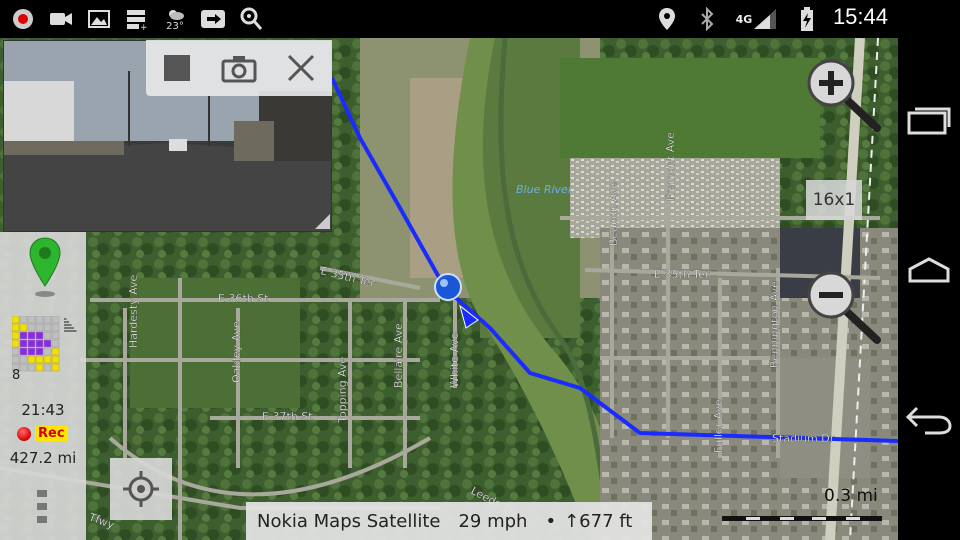 Image resolution: width=960 pixels, height=540 pixels. I want to click on satellite-count: 8, so click(16, 375).